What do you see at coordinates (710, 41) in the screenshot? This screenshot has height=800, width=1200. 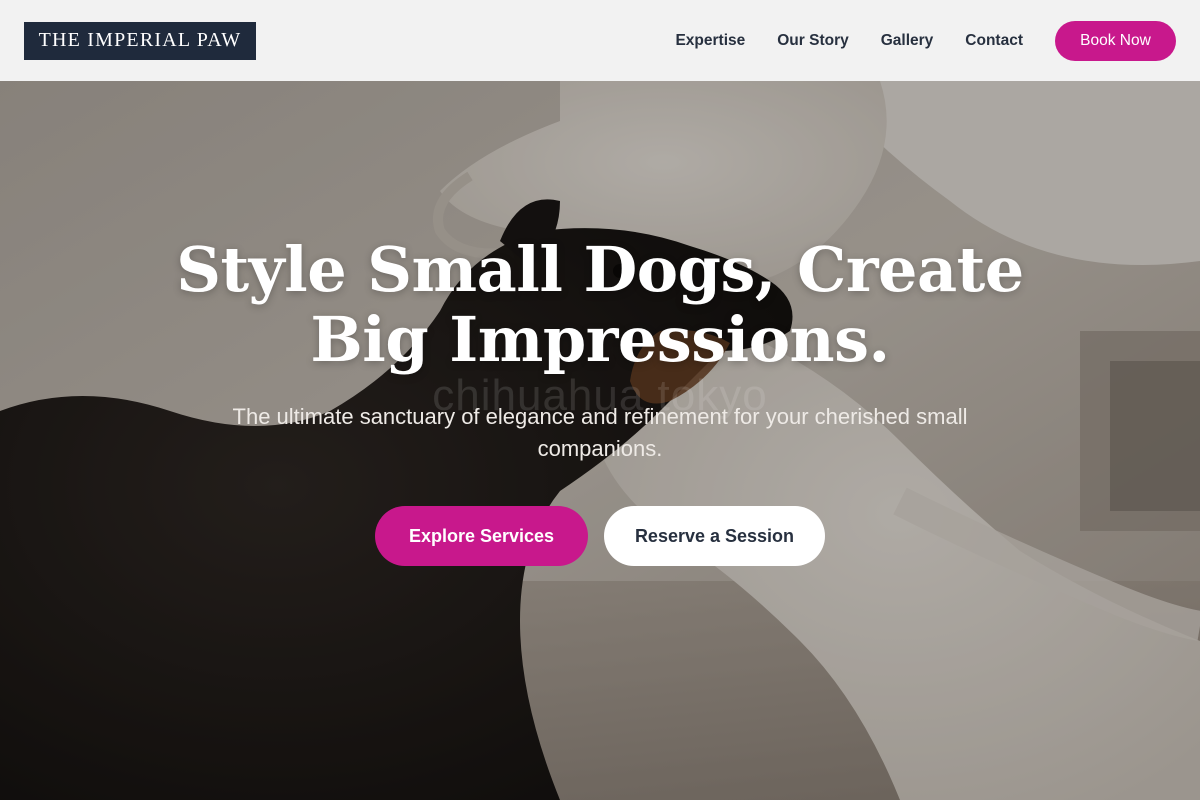 I see `nav-link-expertise: Expertise` at bounding box center [710, 41].